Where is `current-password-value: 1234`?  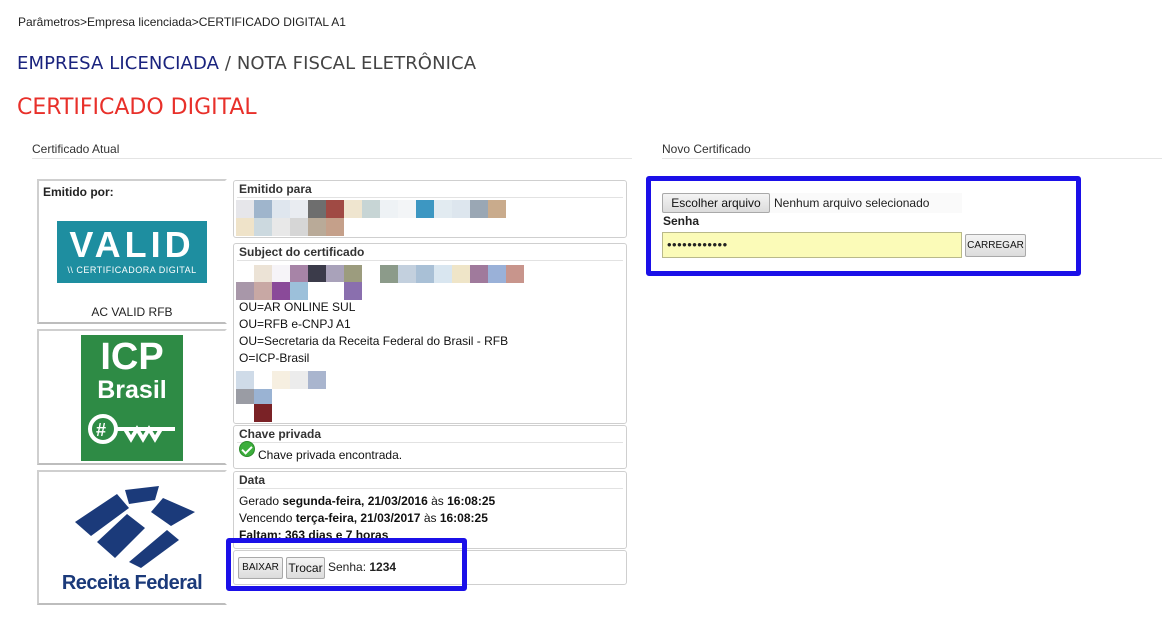 current-password-value: 1234 is located at coordinates (383, 567).